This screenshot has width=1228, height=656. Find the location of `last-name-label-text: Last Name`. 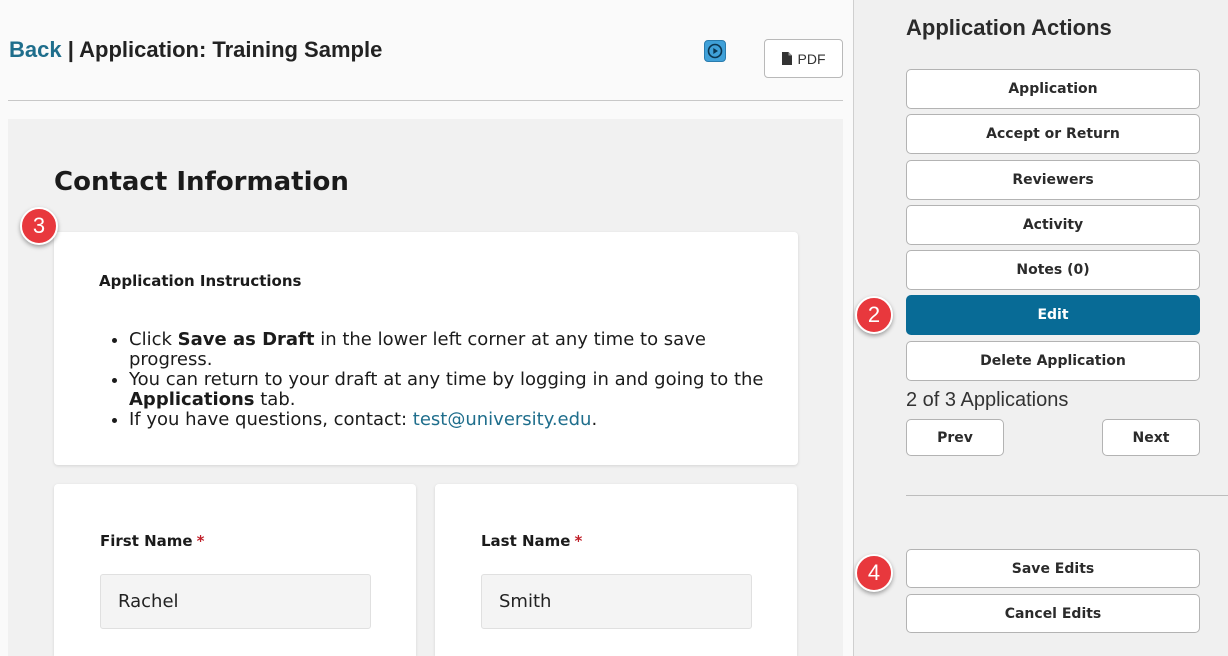

last-name-label-text: Last Name is located at coordinates (526, 541).